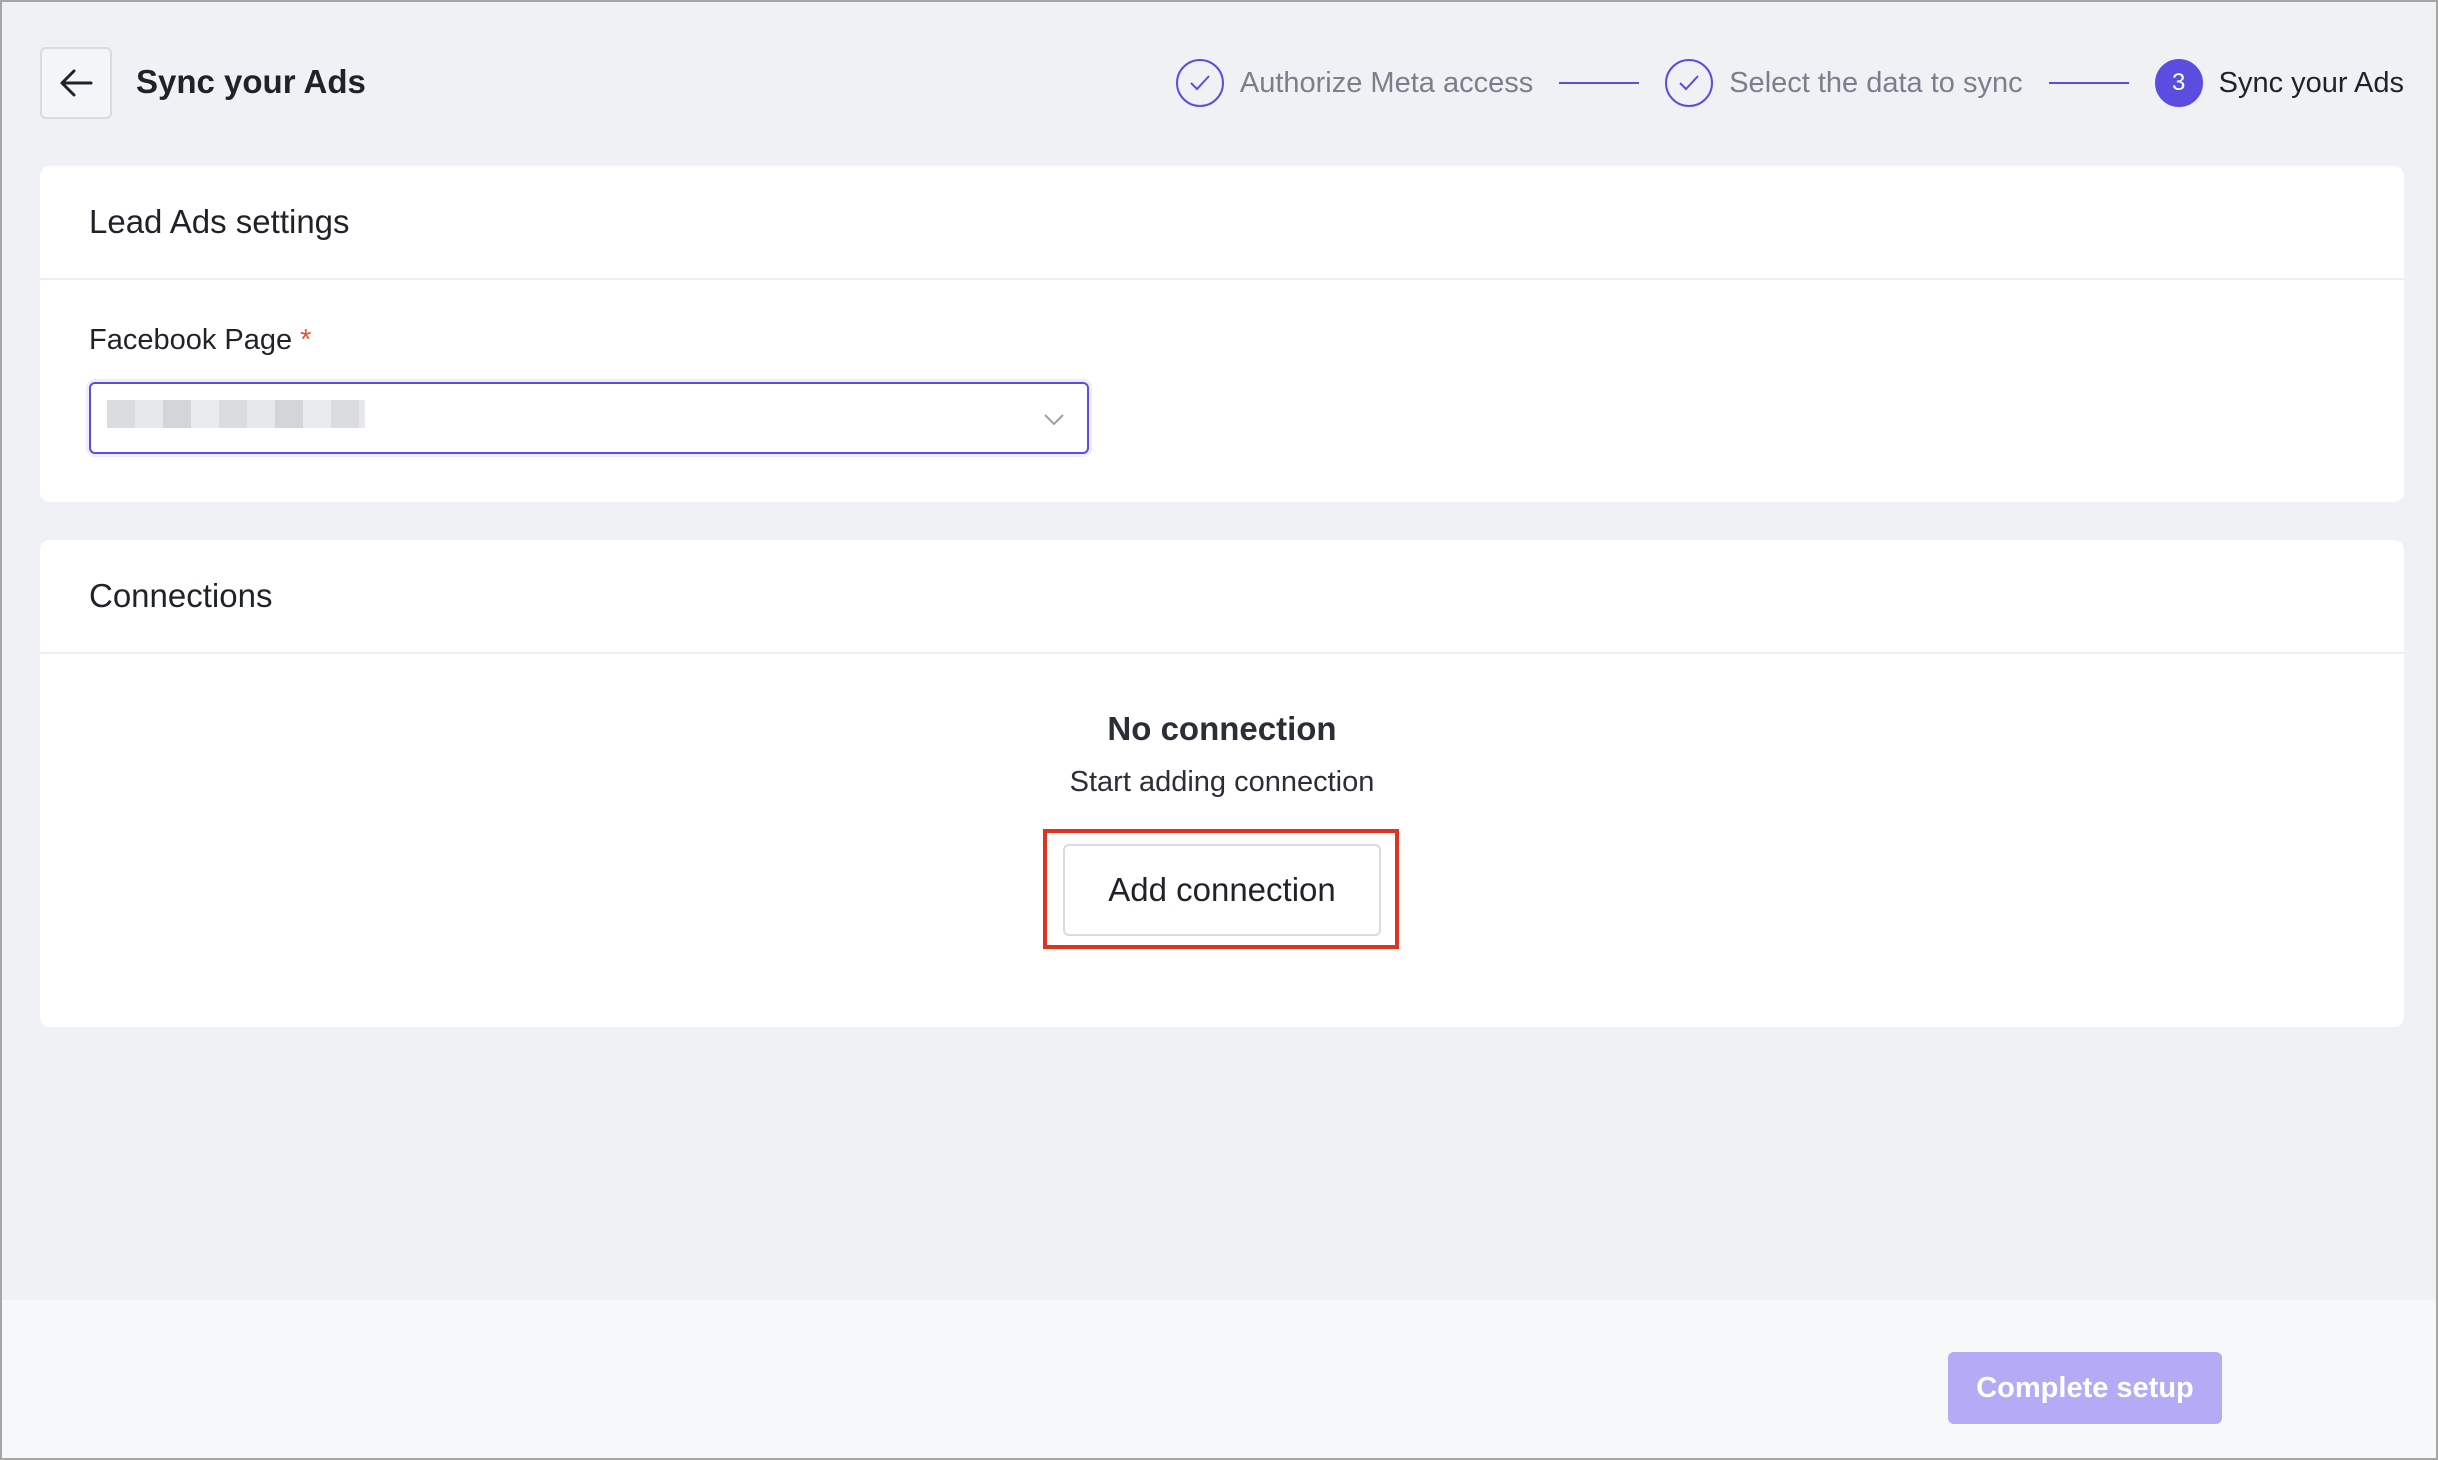 This screenshot has height=1460, width=2438. I want to click on field-label-text: Facebook Page, so click(191, 340).